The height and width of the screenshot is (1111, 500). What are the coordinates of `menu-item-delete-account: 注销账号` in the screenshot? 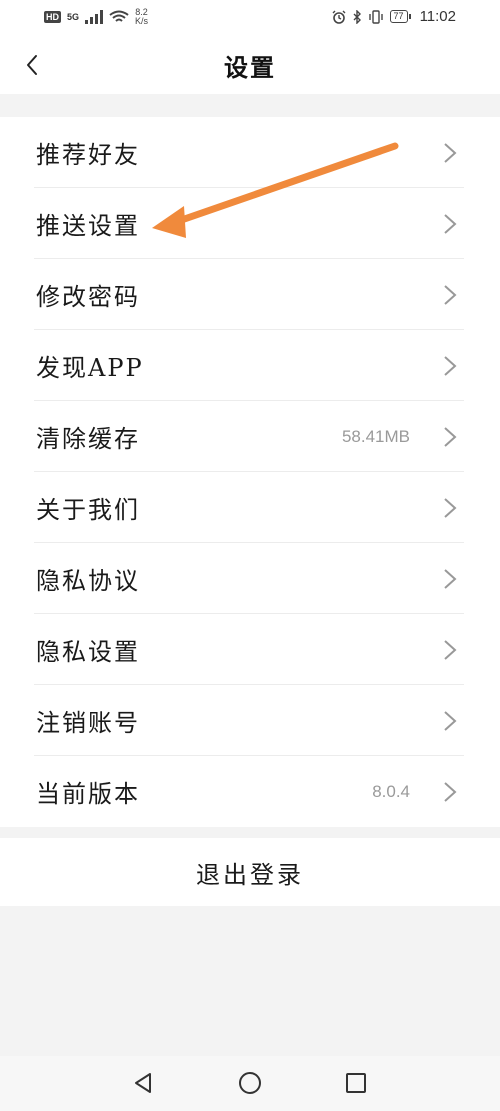 It's located at (250, 720).